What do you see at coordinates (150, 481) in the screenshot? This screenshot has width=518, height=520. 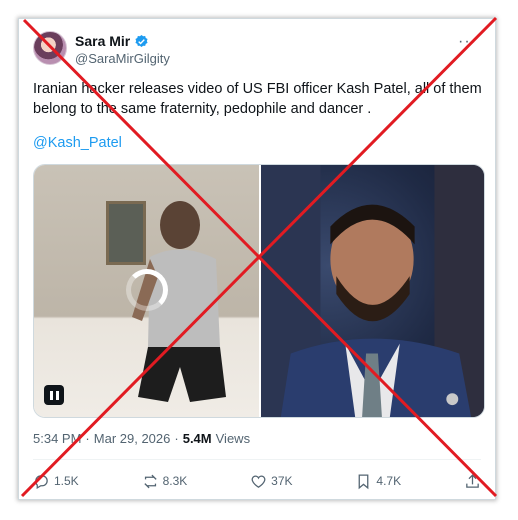 I see `repost-icon` at bounding box center [150, 481].